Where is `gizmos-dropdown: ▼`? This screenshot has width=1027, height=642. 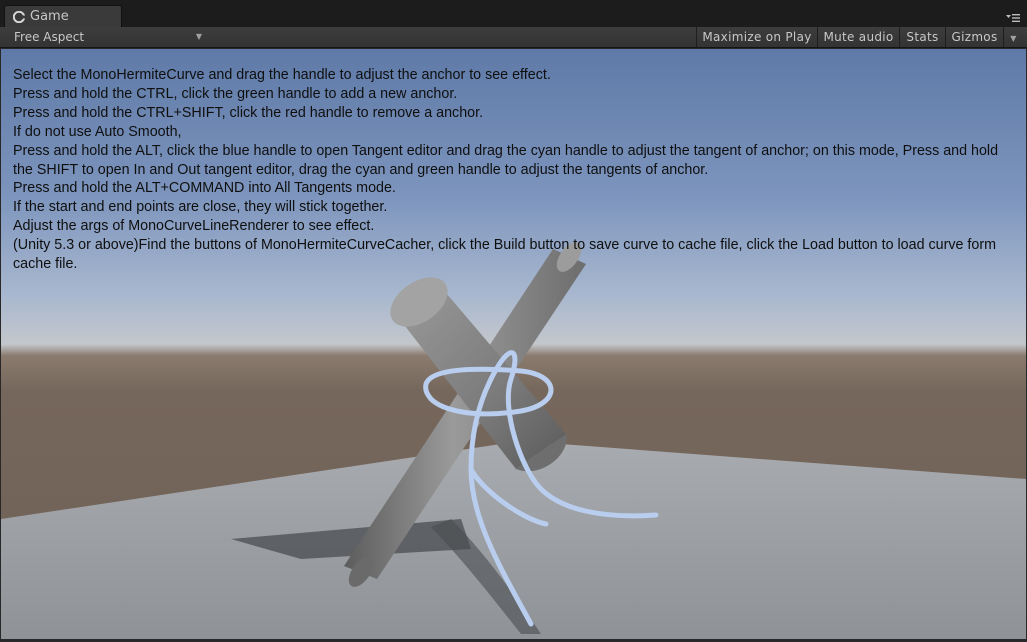
gizmos-dropdown: ▼ is located at coordinates (1013, 37).